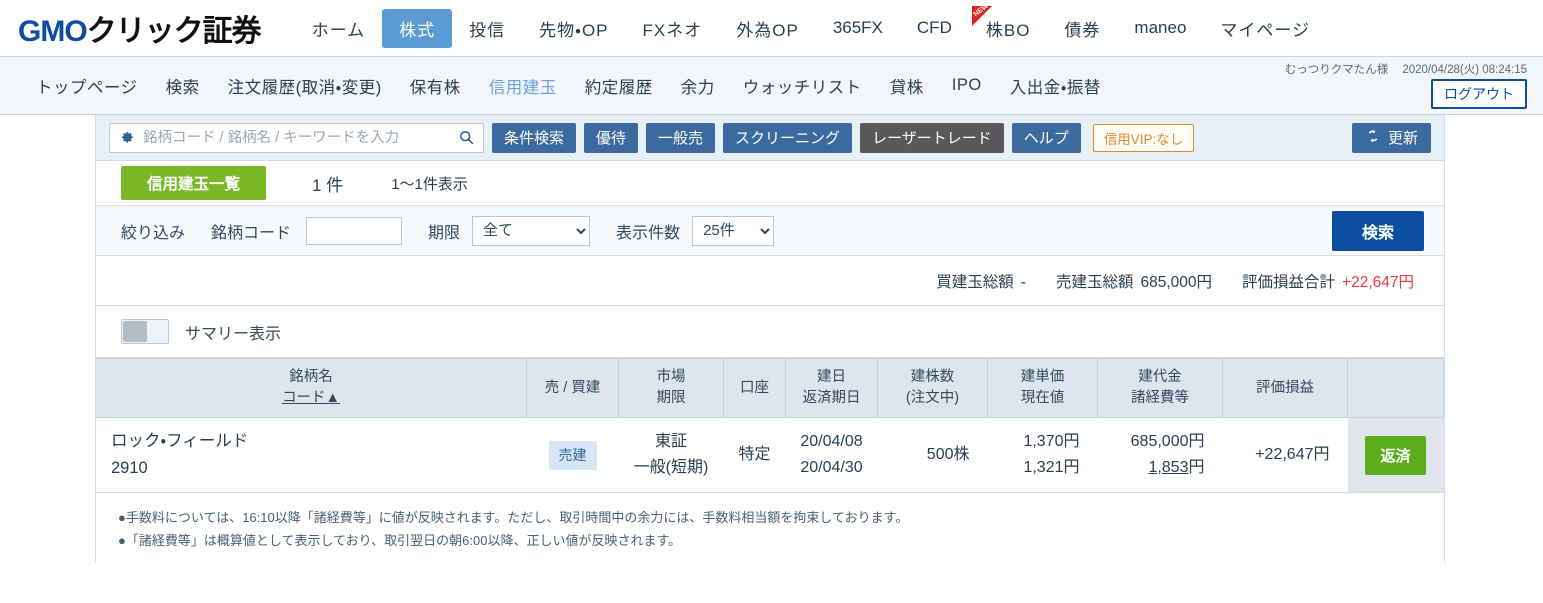 Image resolution: width=1543 pixels, height=603 pixels. I want to click on global-nav-item-0: ホーム, so click(339, 28).